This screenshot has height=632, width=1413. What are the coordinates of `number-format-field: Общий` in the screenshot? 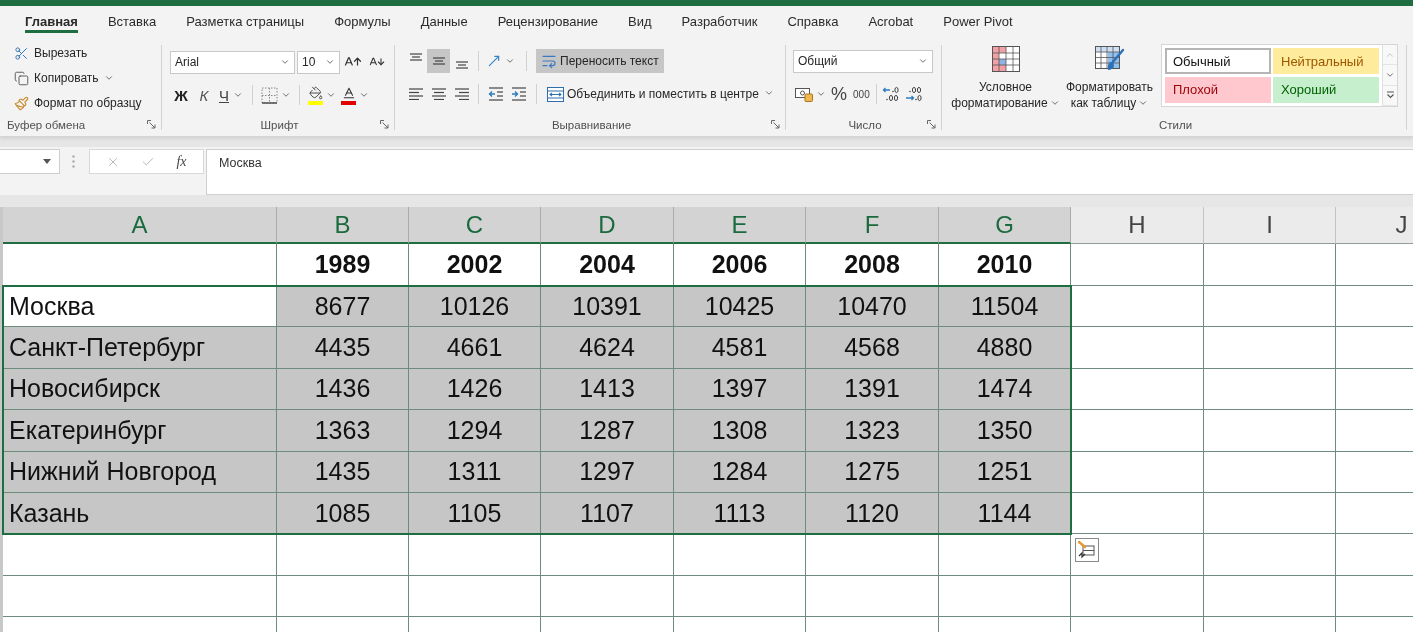 It's located at (863, 61).